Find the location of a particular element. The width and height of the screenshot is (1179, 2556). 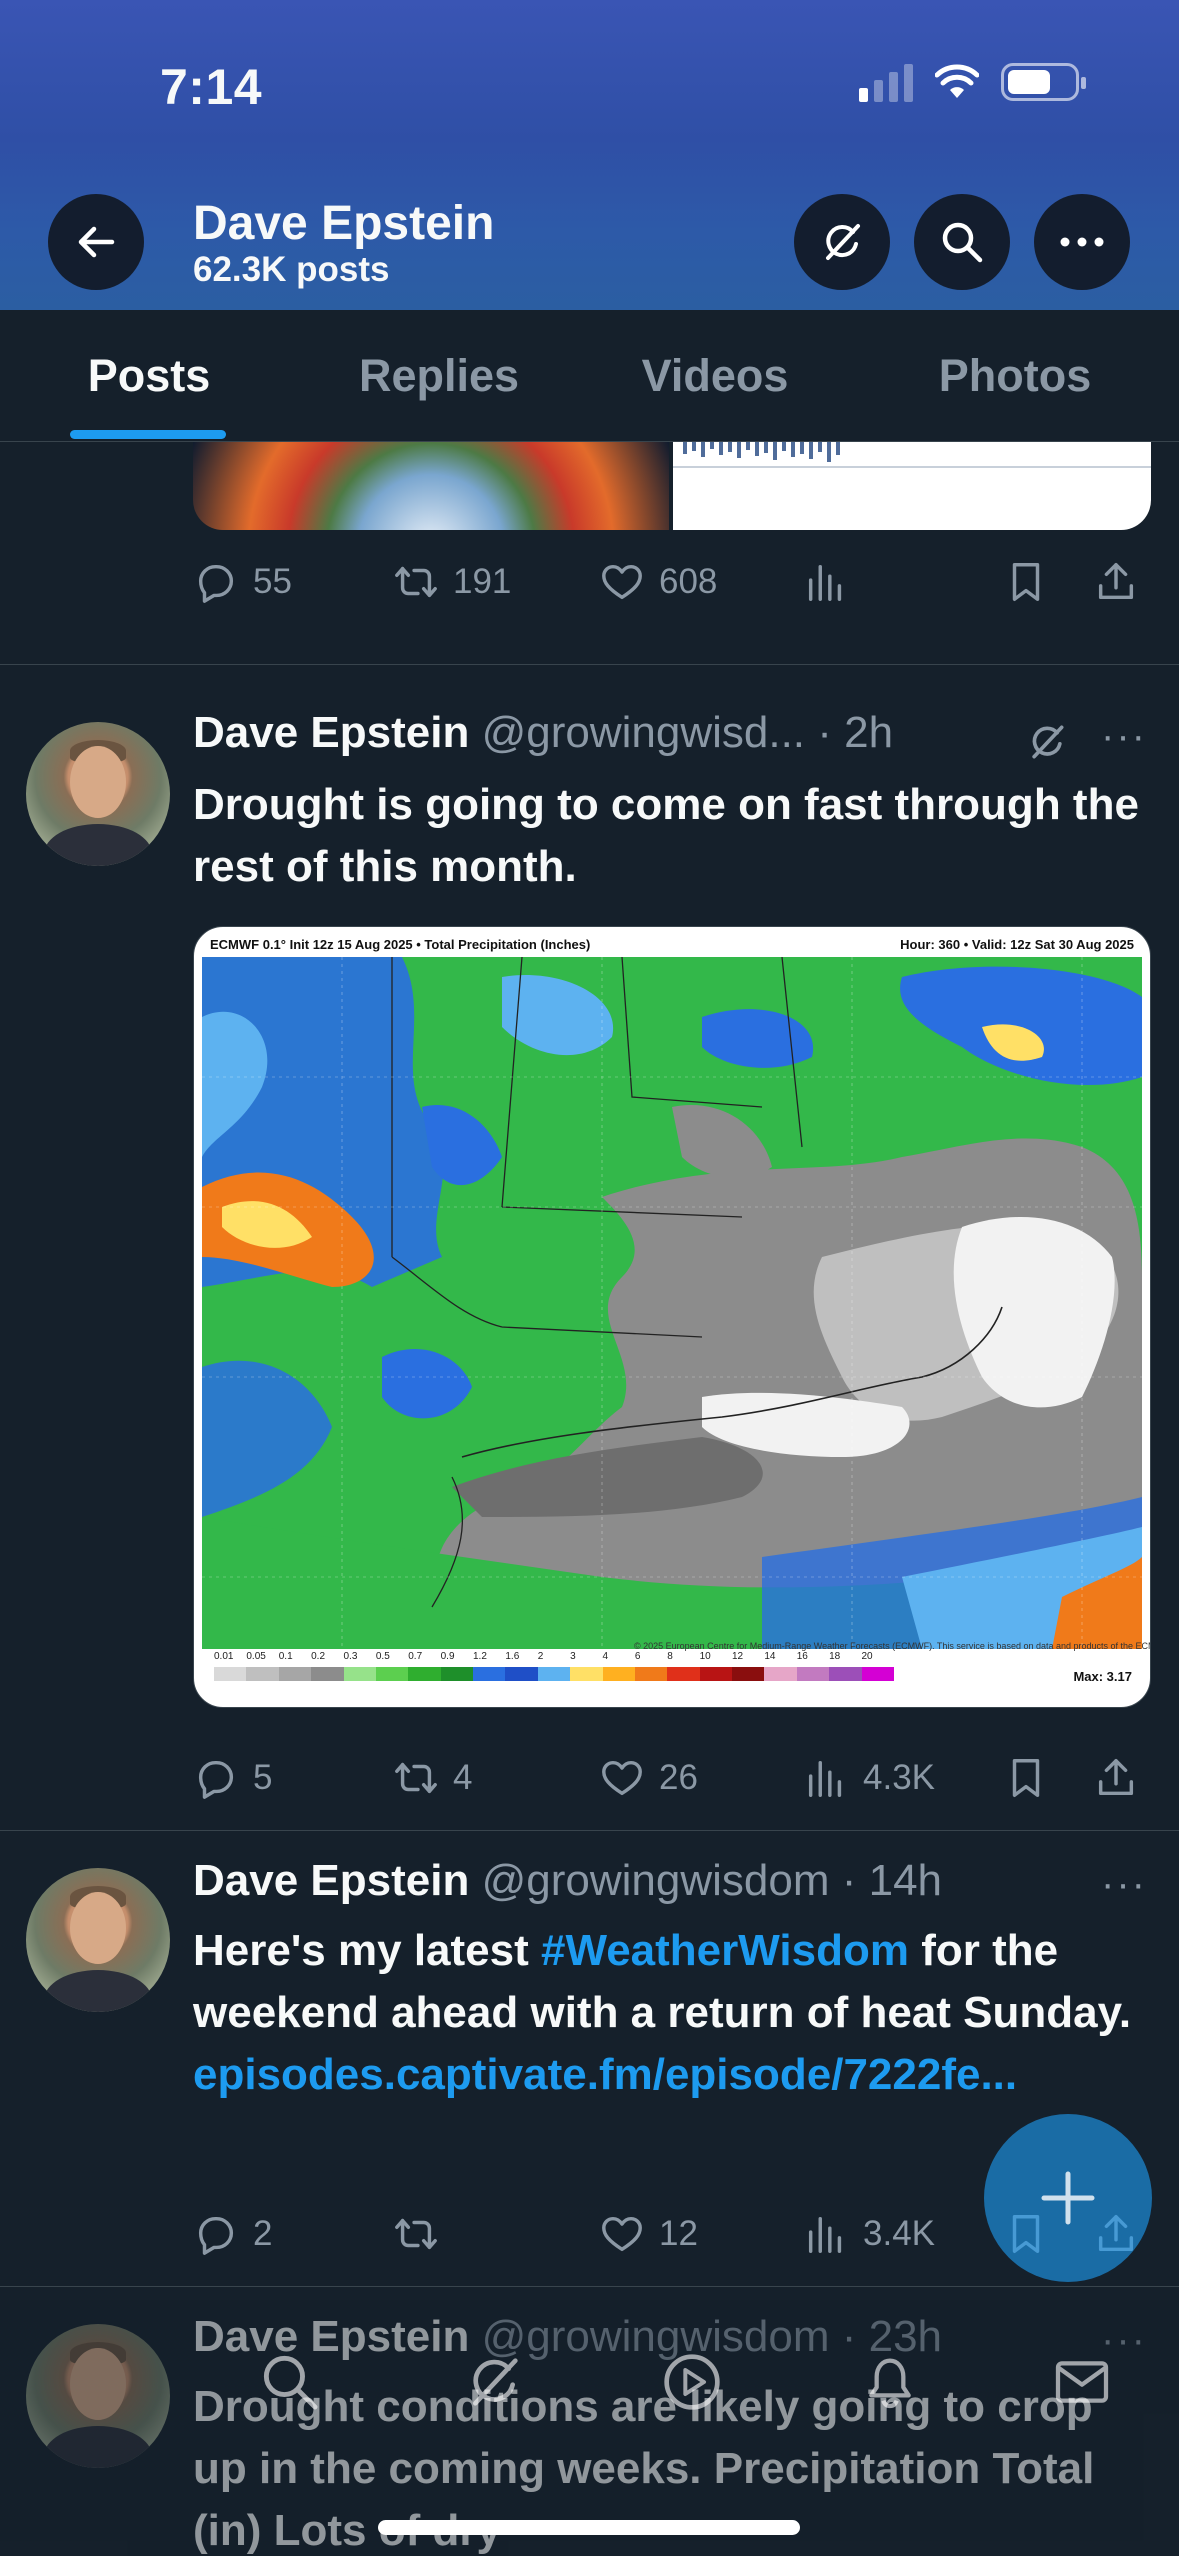

video-icon is located at coordinates (692, 2382).